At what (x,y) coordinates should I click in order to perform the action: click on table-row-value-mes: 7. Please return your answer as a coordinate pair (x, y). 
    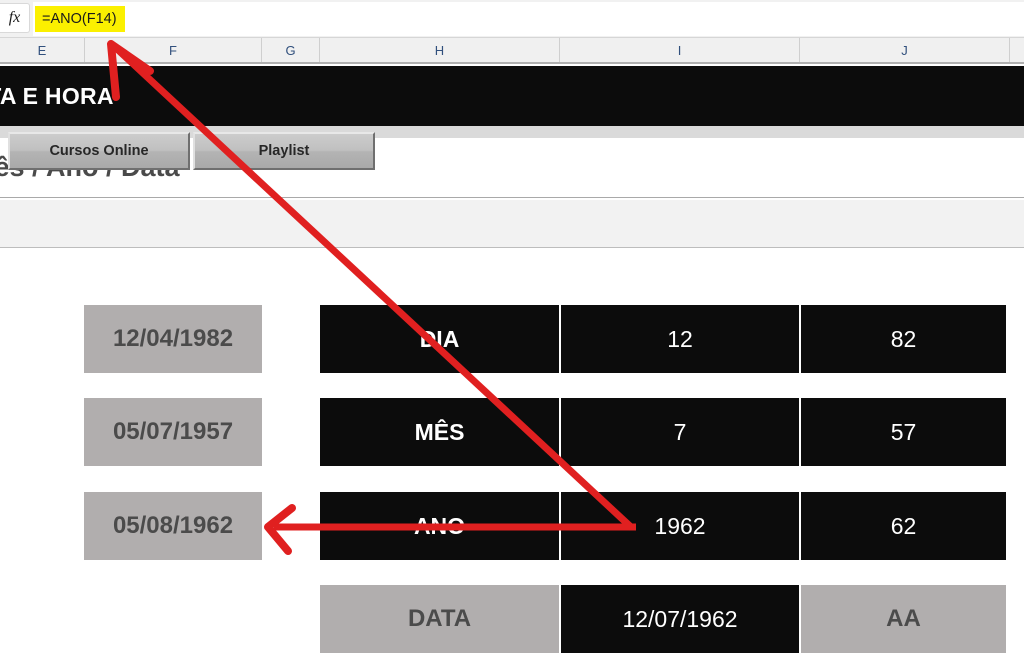
    Looking at the image, I should click on (680, 432).